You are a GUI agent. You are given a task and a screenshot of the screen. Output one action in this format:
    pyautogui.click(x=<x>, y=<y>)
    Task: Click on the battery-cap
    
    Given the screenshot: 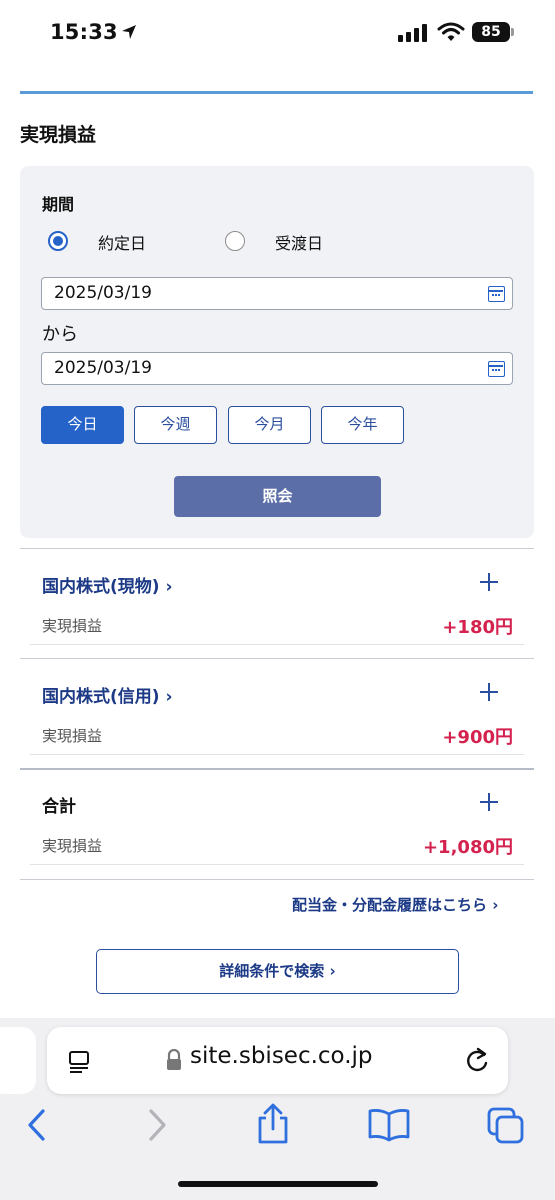 What is the action you would take?
    pyautogui.click(x=512, y=32)
    